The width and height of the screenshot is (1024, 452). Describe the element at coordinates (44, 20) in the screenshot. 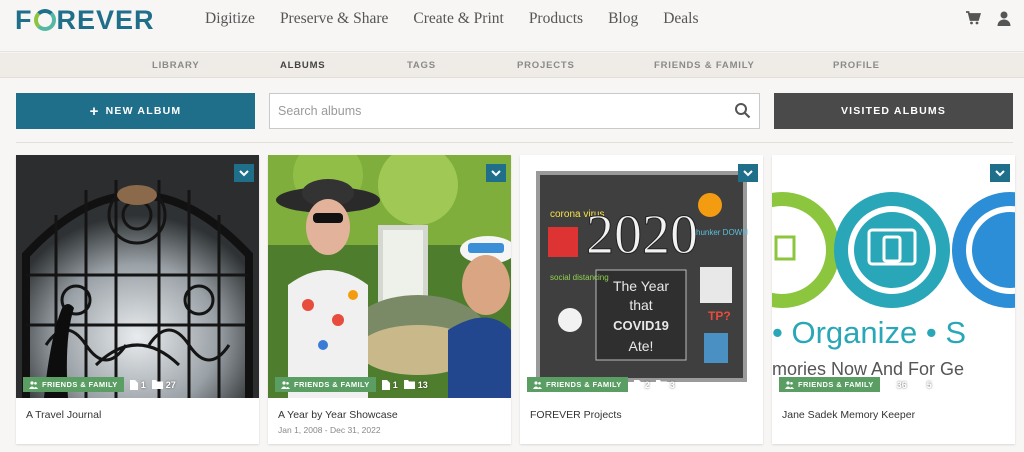

I see `logo-o-mark` at that location.